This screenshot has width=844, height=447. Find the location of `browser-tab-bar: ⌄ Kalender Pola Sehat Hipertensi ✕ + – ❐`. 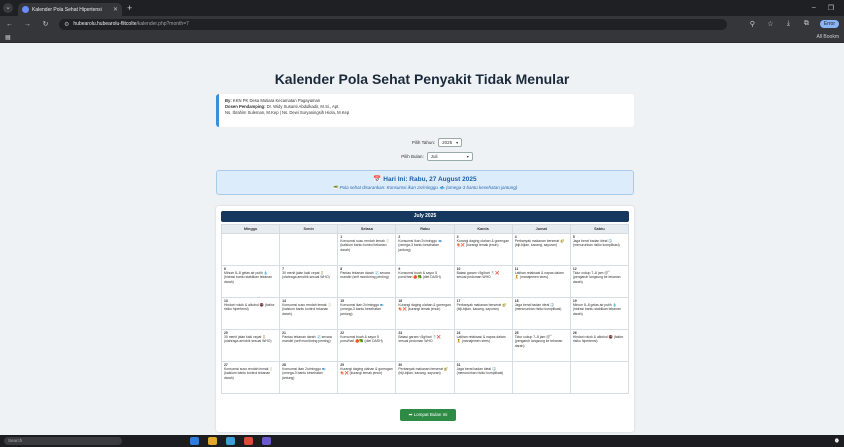

browser-tab-bar: ⌄ Kalender Pola Sehat Hipertensi ✕ + – ❐ is located at coordinates (422, 8).